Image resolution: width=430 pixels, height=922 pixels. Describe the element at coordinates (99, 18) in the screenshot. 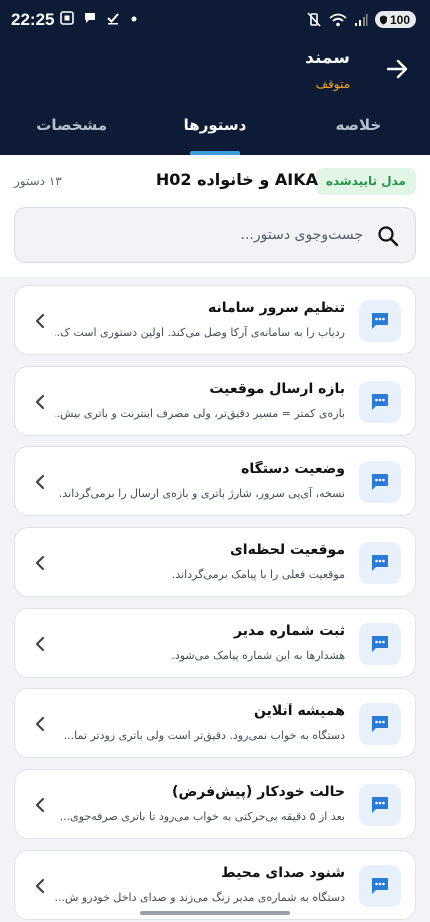

I see `notification-icons` at that location.